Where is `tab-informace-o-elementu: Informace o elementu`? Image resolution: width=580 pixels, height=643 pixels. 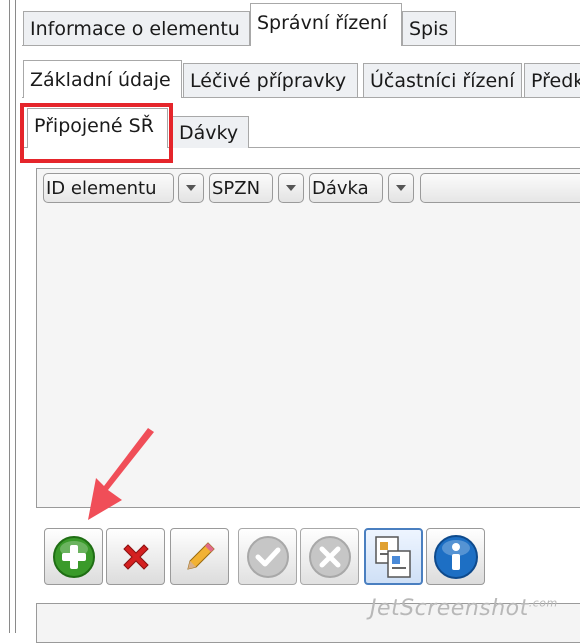 tab-informace-o-elementu: Informace o elementu is located at coordinates (136, 28).